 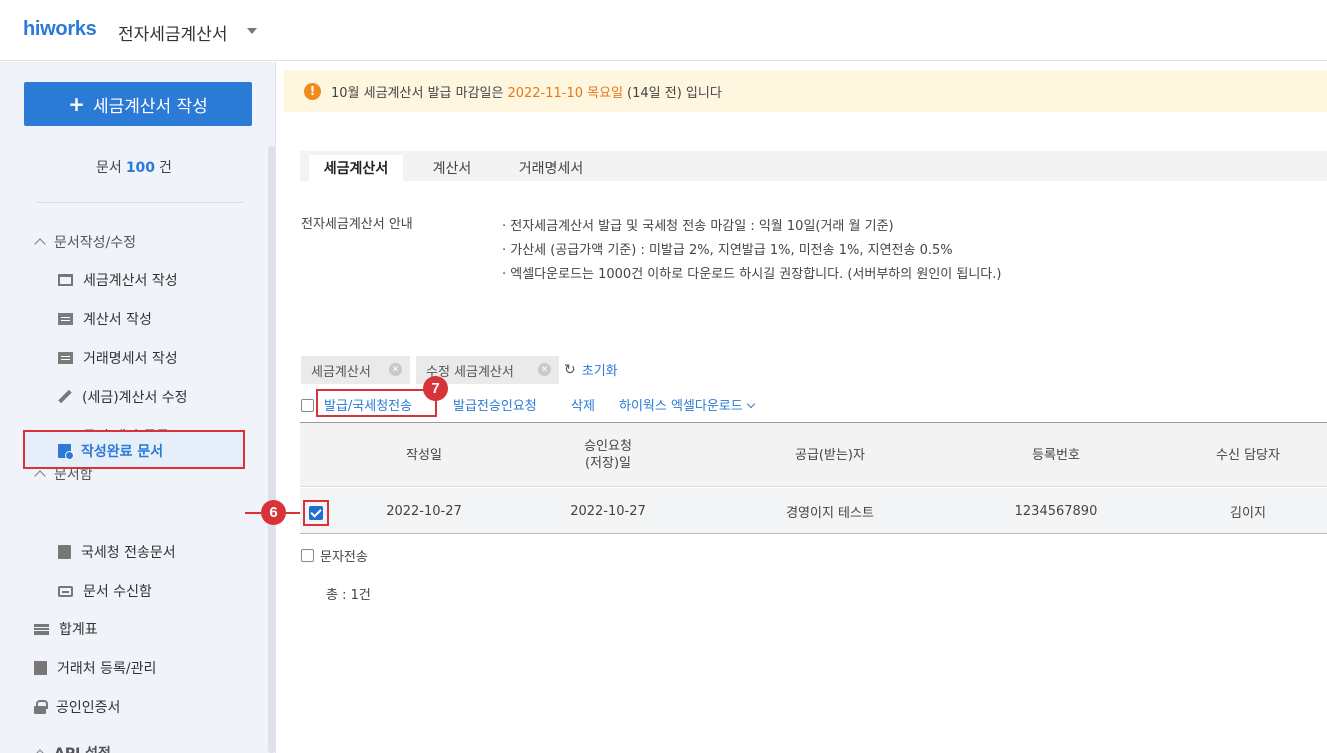 I want to click on filter-chip-tax-invoice: 세금계산서 ✕, so click(x=355, y=370).